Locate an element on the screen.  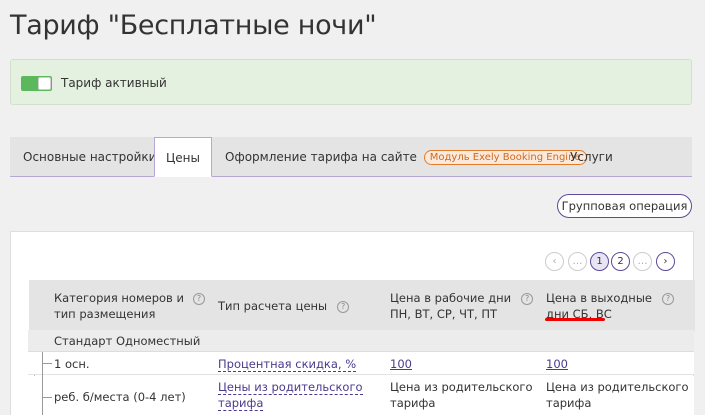
row-price-type: Процентная скидка, % is located at coordinates (287, 364).